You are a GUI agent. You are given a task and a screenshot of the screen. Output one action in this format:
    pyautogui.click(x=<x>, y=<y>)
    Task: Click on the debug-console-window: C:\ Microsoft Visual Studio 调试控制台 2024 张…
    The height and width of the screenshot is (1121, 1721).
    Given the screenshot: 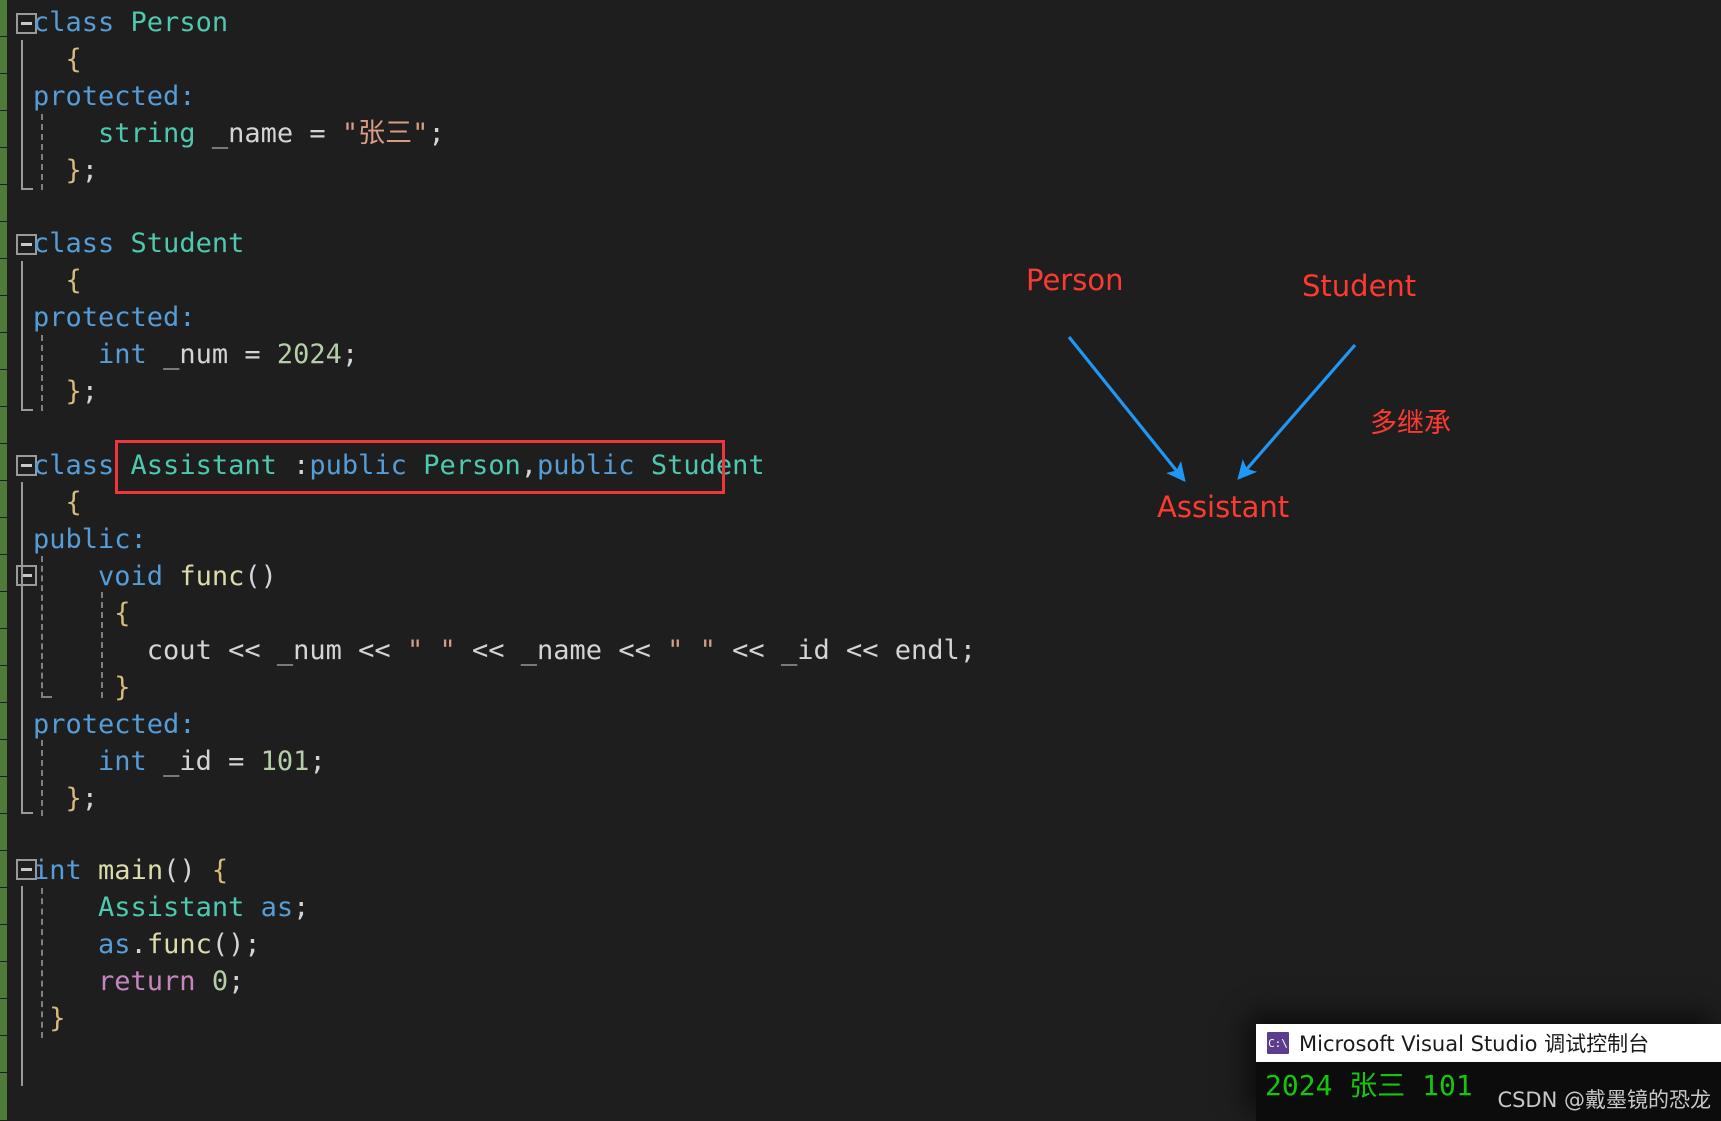 What is the action you would take?
    pyautogui.click(x=1488, y=1072)
    